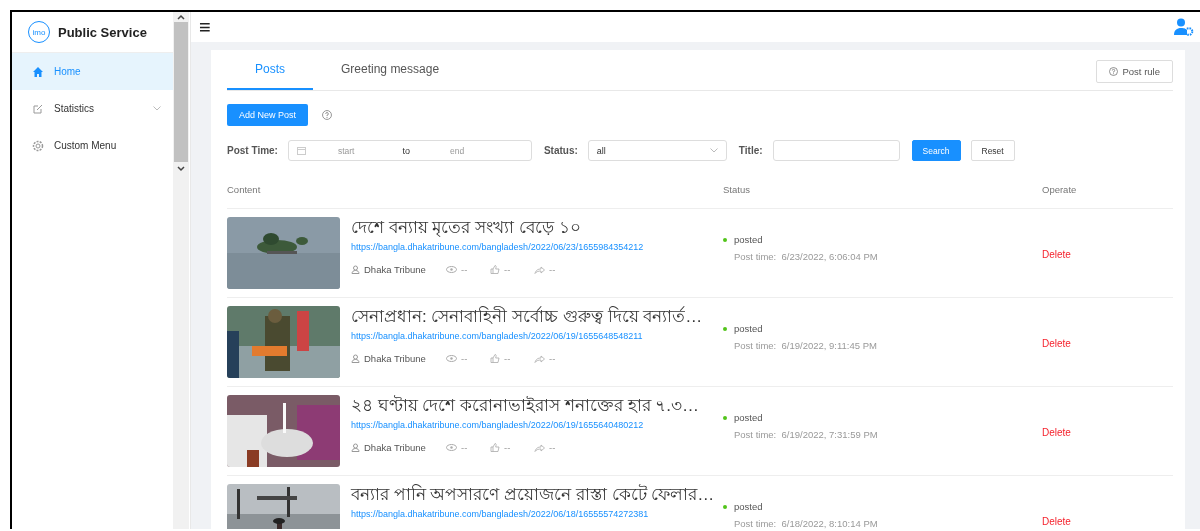 The image size is (1200, 531). What do you see at coordinates (409, 150) in the screenshot?
I see `date-range-field: start to end` at bounding box center [409, 150].